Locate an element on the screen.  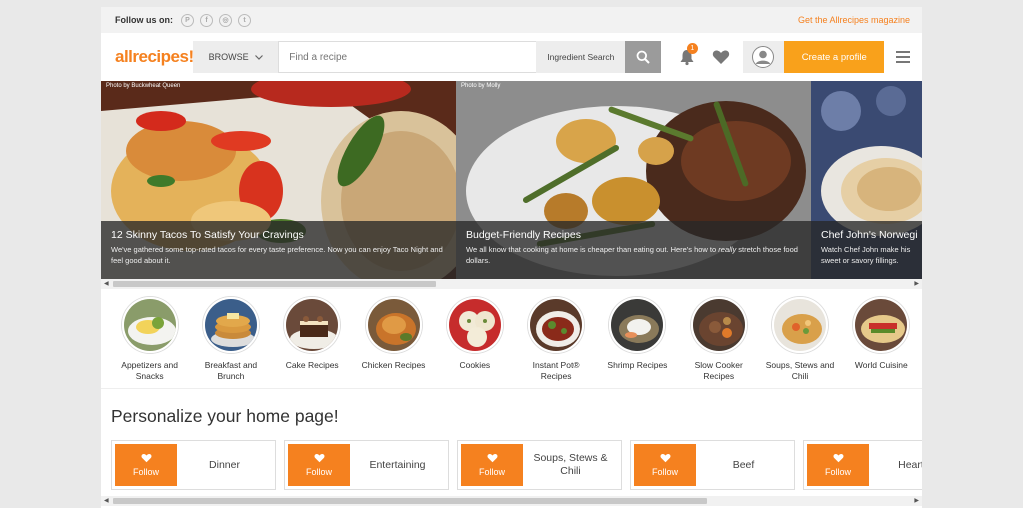
favorites-button is located at coordinates (721, 57).